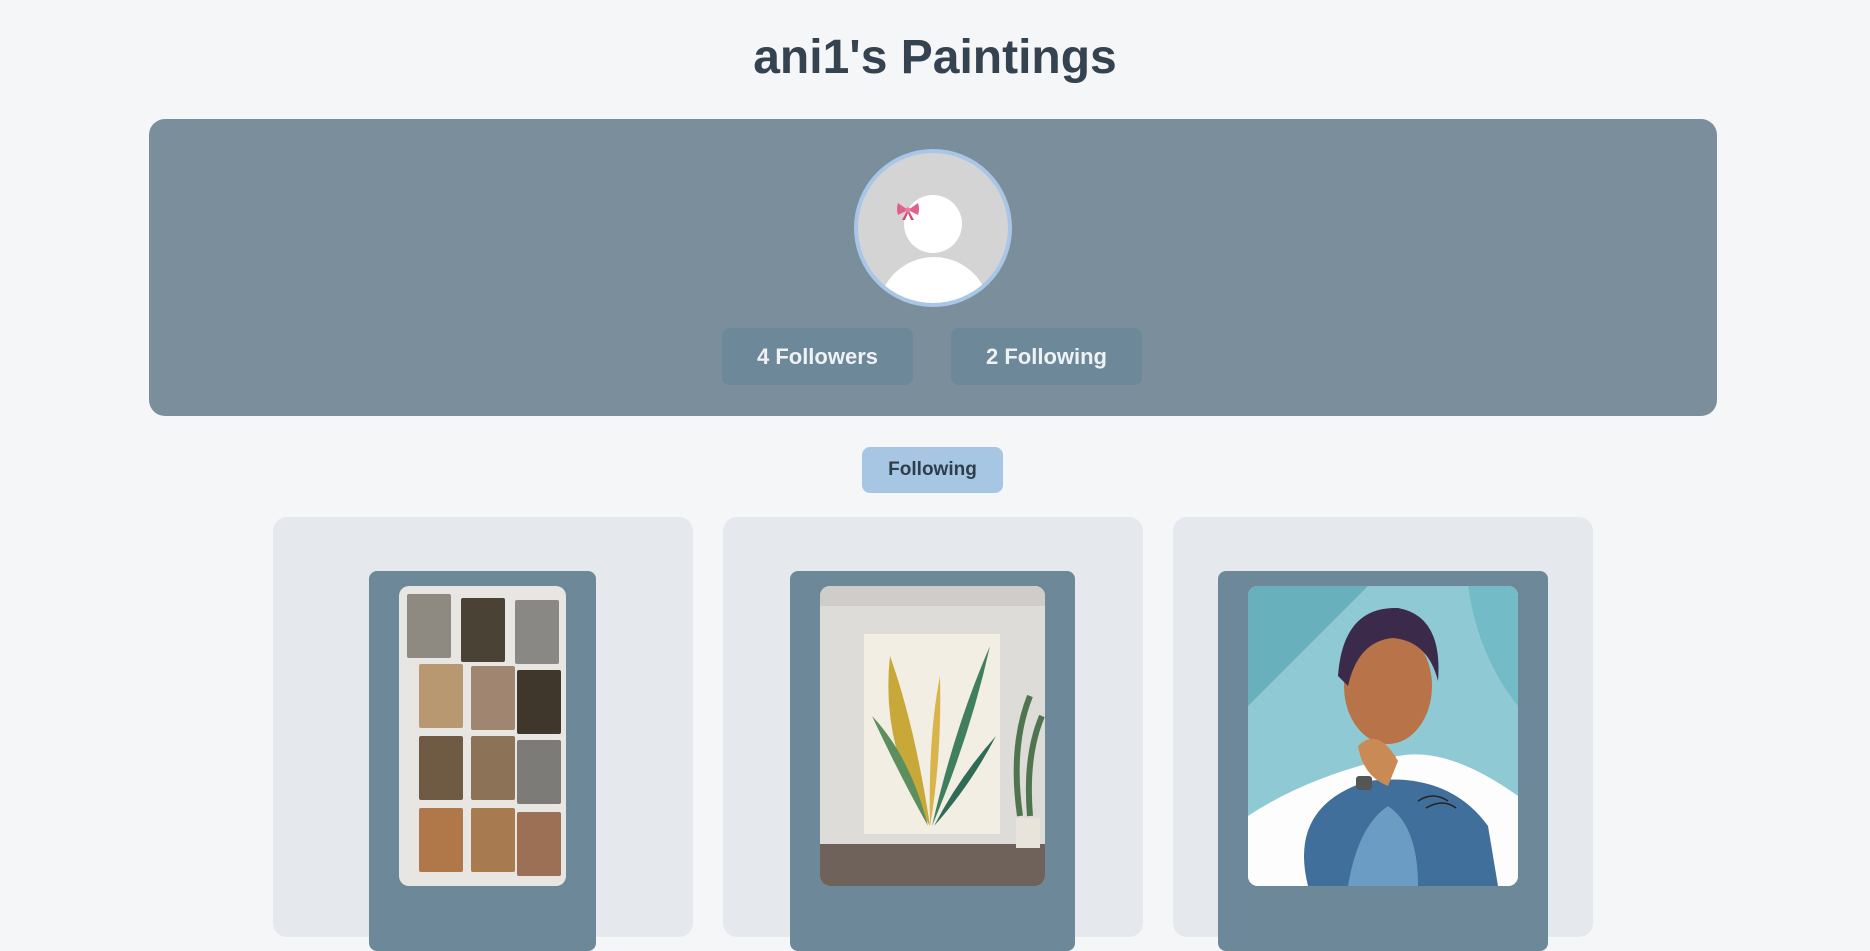 The width and height of the screenshot is (1870, 951). What do you see at coordinates (934, 280) in the screenshot?
I see `avatar-body-shape` at bounding box center [934, 280].